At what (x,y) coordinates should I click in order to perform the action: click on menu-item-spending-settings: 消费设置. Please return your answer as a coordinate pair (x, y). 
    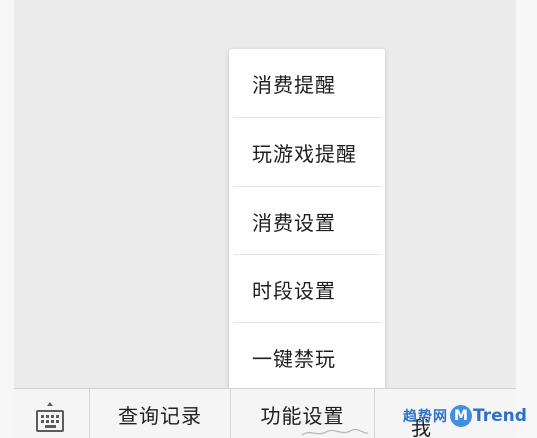
    Looking at the image, I should click on (307, 221).